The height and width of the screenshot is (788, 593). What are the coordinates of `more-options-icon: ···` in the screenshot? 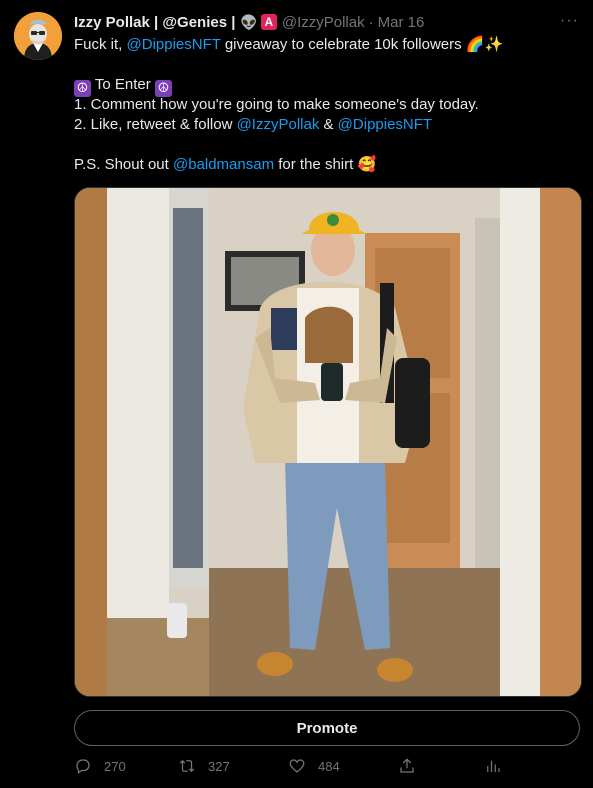 It's located at (569, 21).